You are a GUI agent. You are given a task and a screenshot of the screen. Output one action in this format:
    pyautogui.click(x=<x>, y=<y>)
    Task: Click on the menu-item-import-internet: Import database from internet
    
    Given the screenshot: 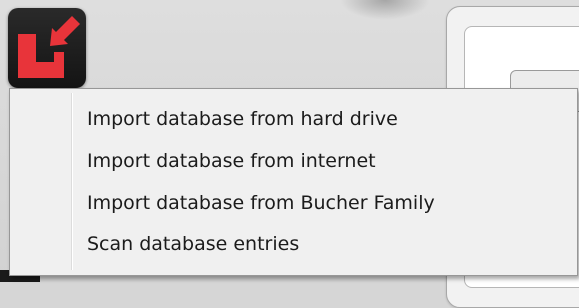 What is the action you would take?
    pyautogui.click(x=292, y=162)
    